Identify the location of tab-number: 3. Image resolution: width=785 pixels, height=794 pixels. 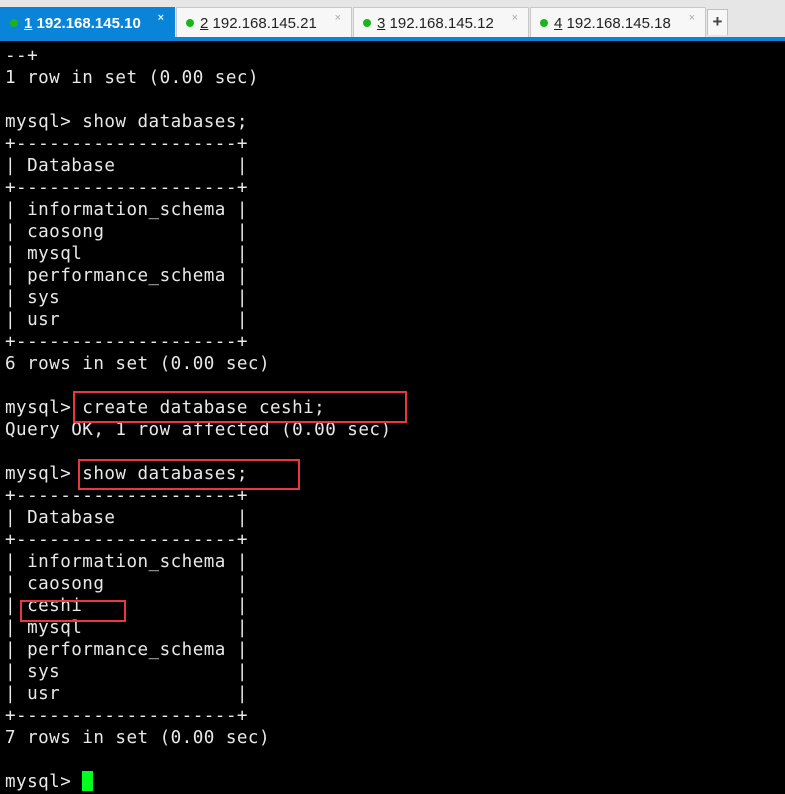
(381, 23).